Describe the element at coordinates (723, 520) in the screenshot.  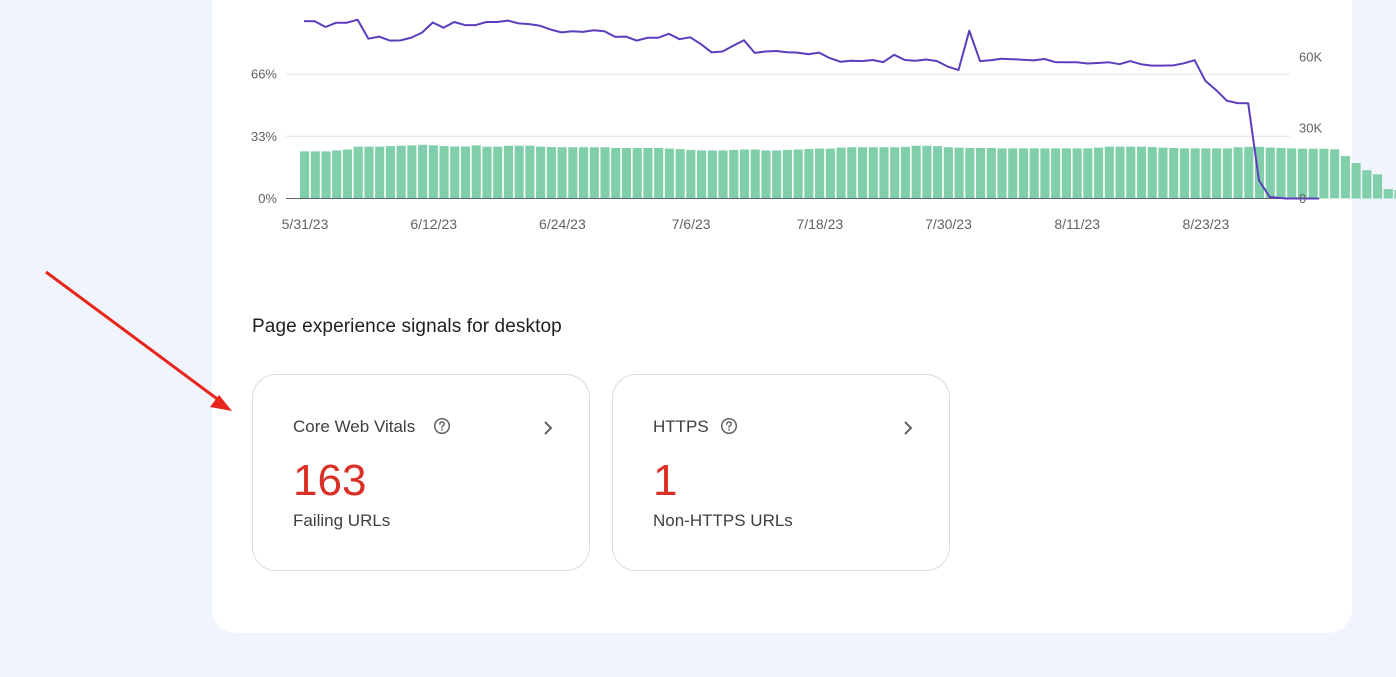
I see `card-subtitle: Non-HTTPS URLs` at that location.